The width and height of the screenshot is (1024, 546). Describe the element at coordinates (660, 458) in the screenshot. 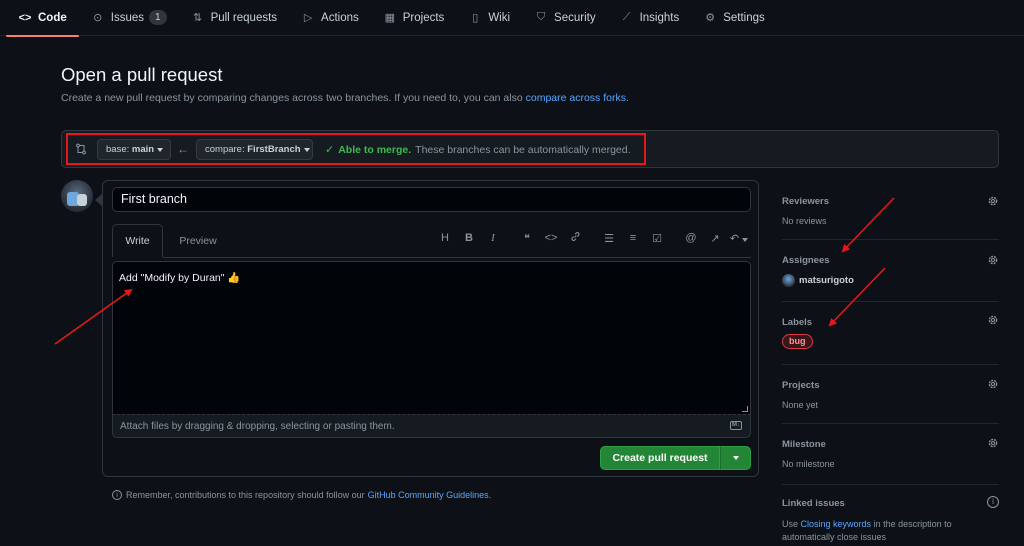

I see `create-pull-request-button: Create pull request` at that location.